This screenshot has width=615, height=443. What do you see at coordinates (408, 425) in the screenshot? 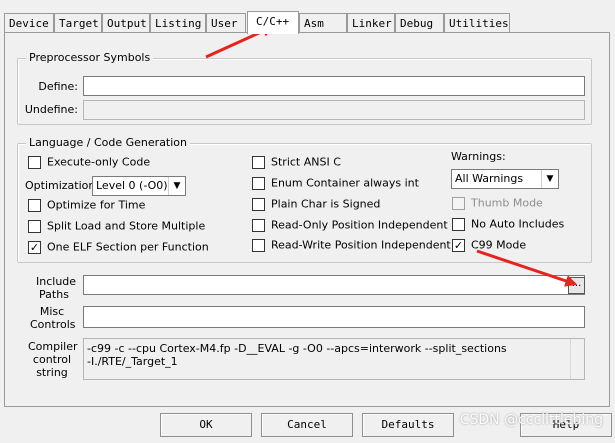
I see `defaults-button: Defaults` at bounding box center [408, 425].